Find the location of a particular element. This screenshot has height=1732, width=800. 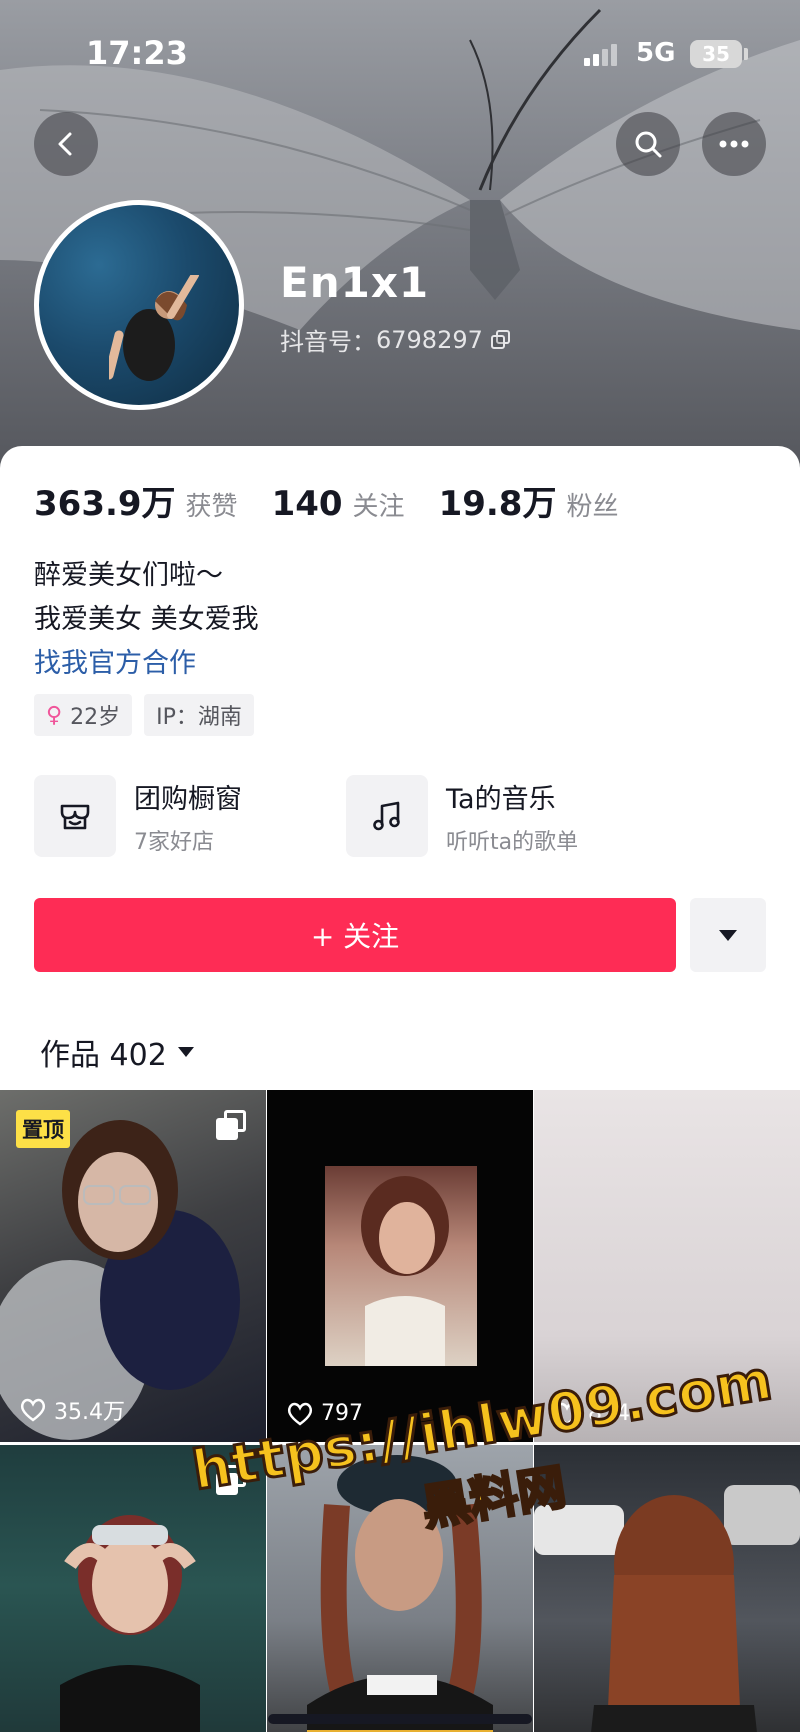

battery-tip is located at coordinates (746, 54).